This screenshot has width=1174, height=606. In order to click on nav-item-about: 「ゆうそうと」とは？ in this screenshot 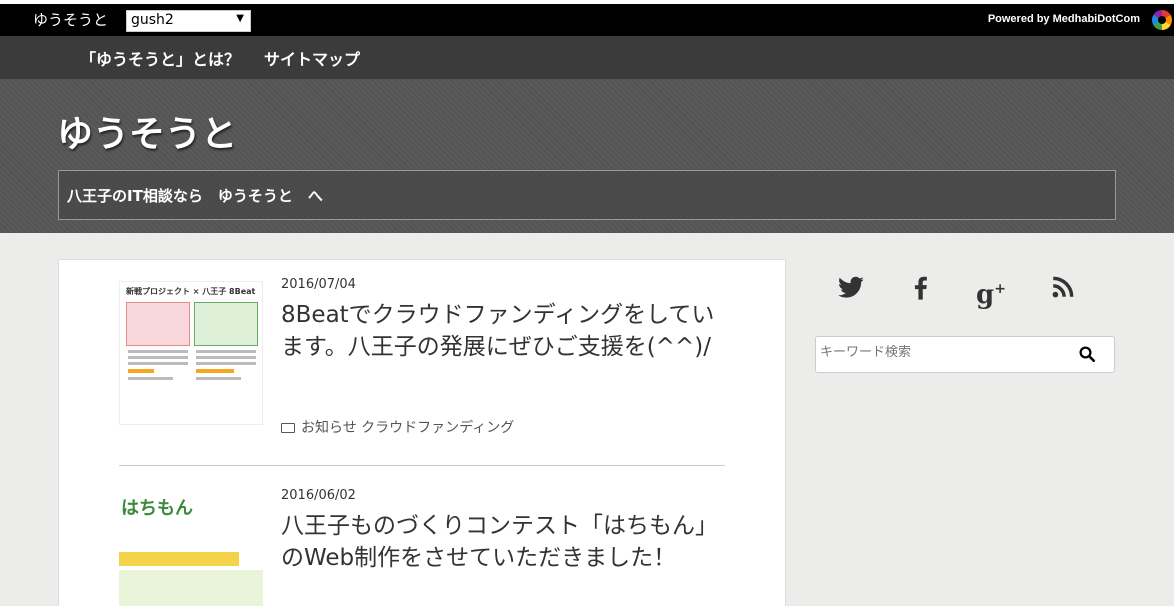, I will do `click(160, 58)`.